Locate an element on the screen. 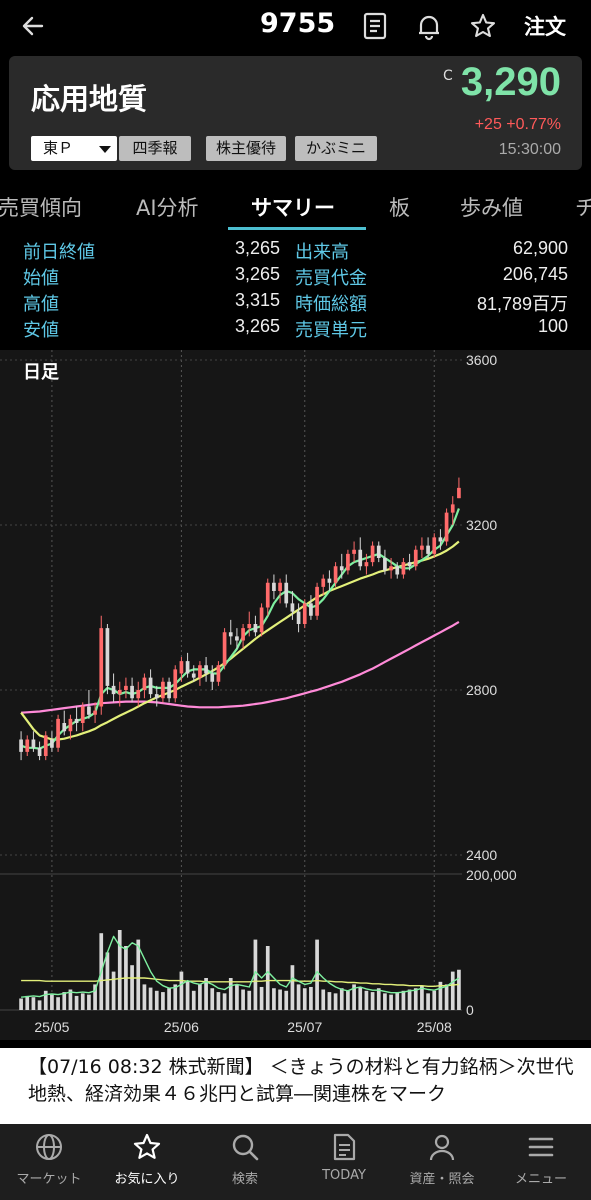  price-change: +25 +0.77% is located at coordinates (517, 124).